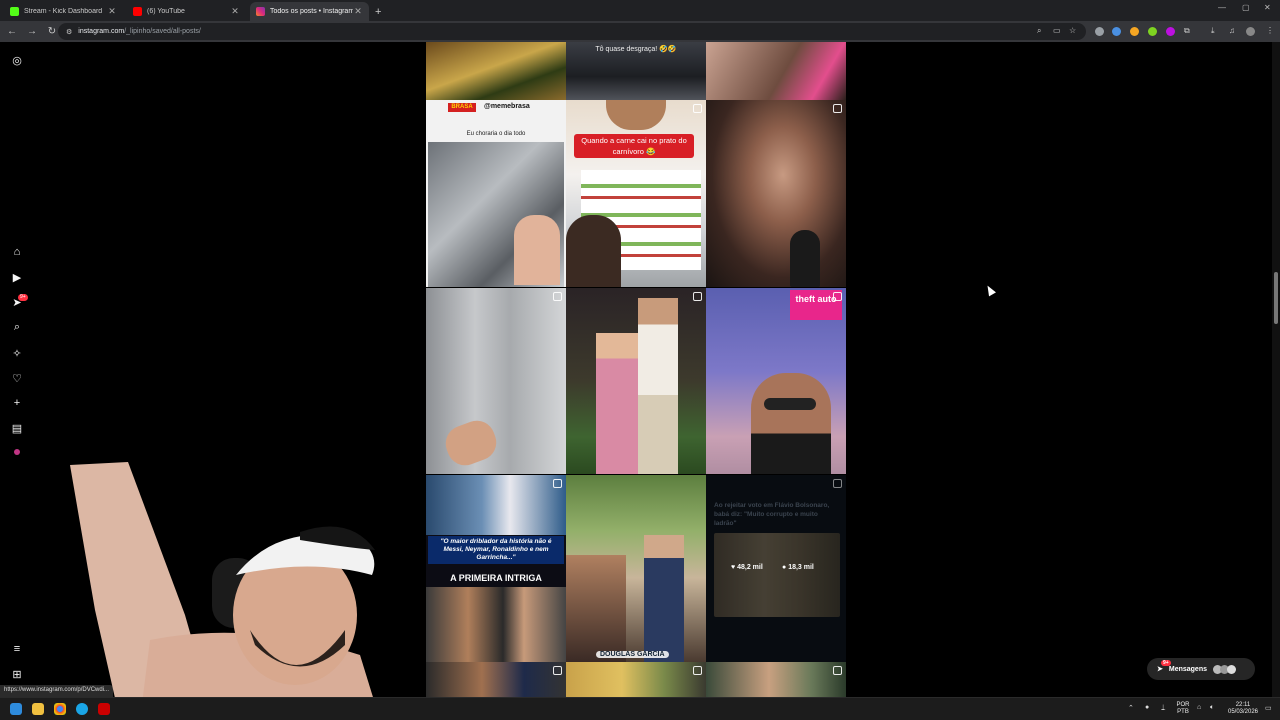  What do you see at coordinates (1152, 31) in the screenshot?
I see `extension-green-icon` at bounding box center [1152, 31].